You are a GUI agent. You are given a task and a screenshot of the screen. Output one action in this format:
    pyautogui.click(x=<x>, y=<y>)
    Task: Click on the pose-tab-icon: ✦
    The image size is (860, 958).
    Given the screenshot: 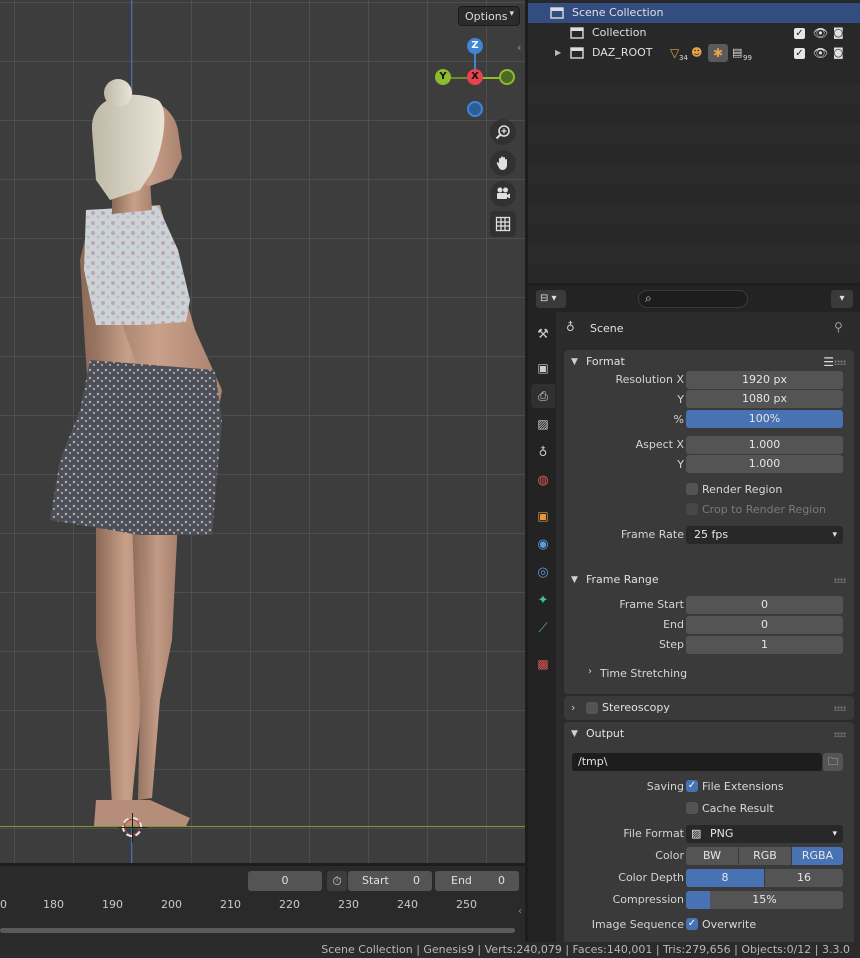 What is the action you would take?
    pyautogui.click(x=543, y=600)
    